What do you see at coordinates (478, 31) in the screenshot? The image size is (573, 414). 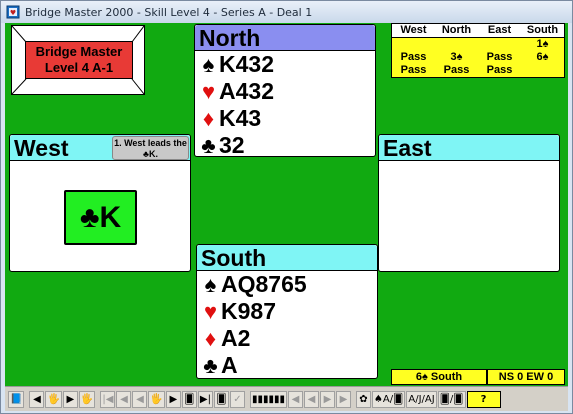 I see `bidding-header: West North East South` at bounding box center [478, 31].